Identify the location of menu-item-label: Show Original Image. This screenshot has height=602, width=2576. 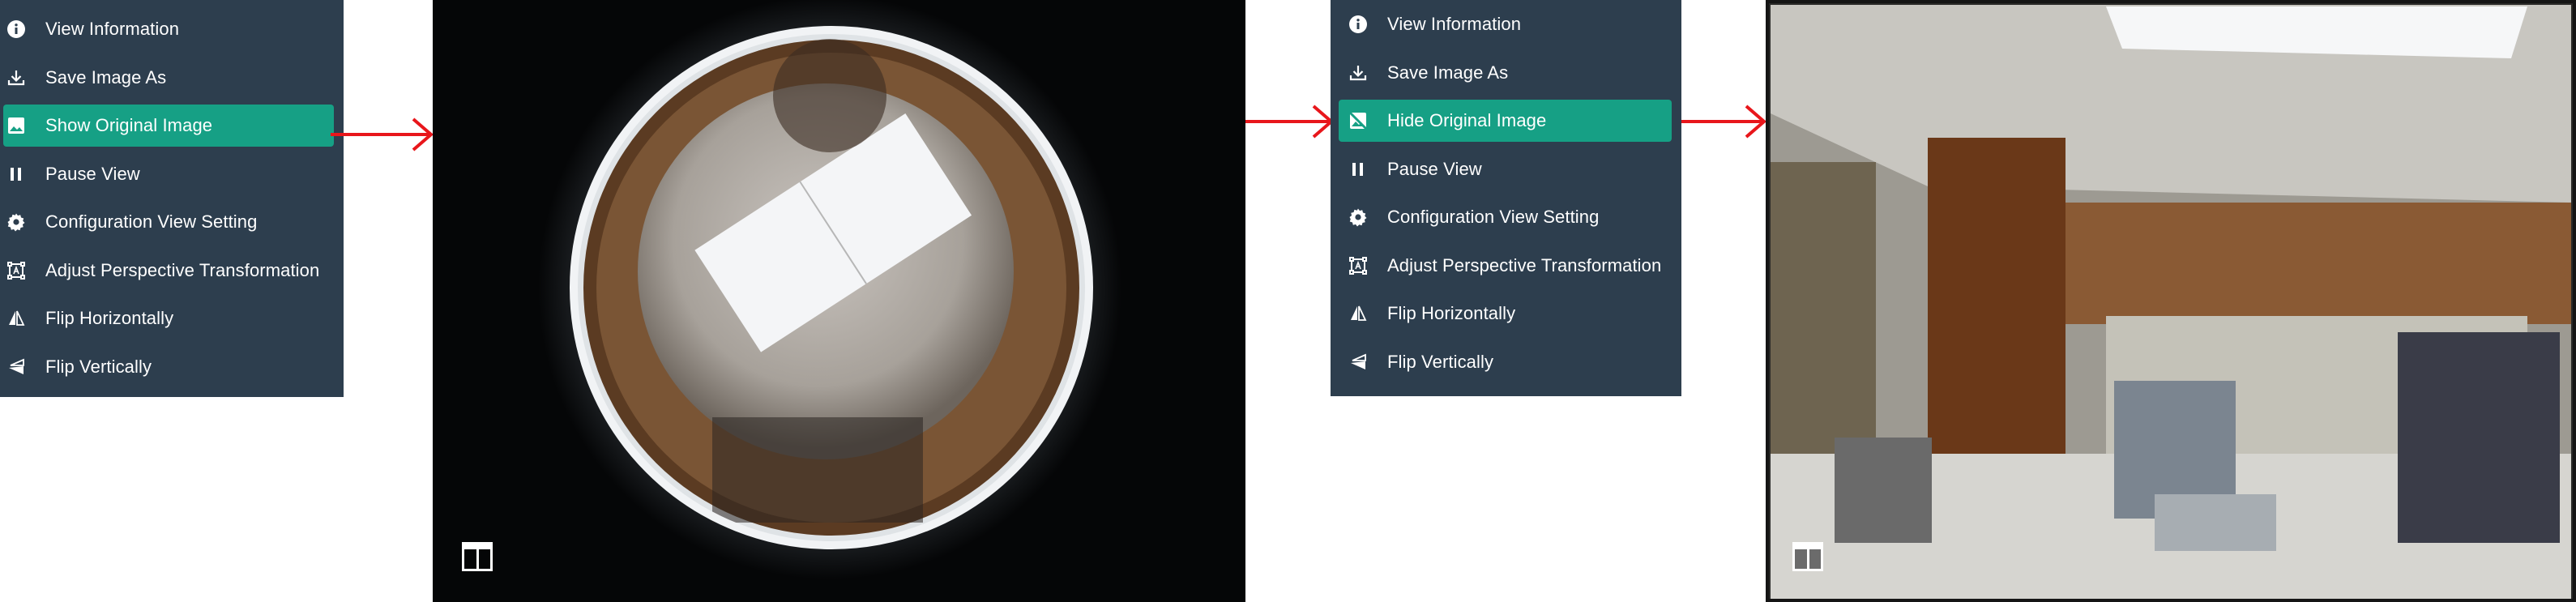
(129, 125).